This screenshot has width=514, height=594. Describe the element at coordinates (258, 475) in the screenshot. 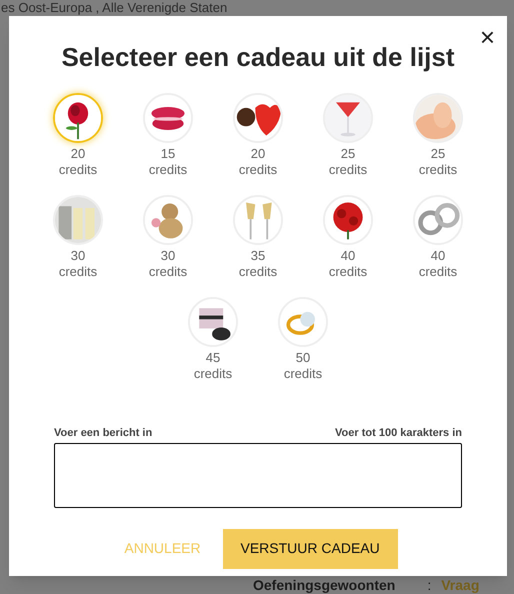

I see `message-field` at that location.